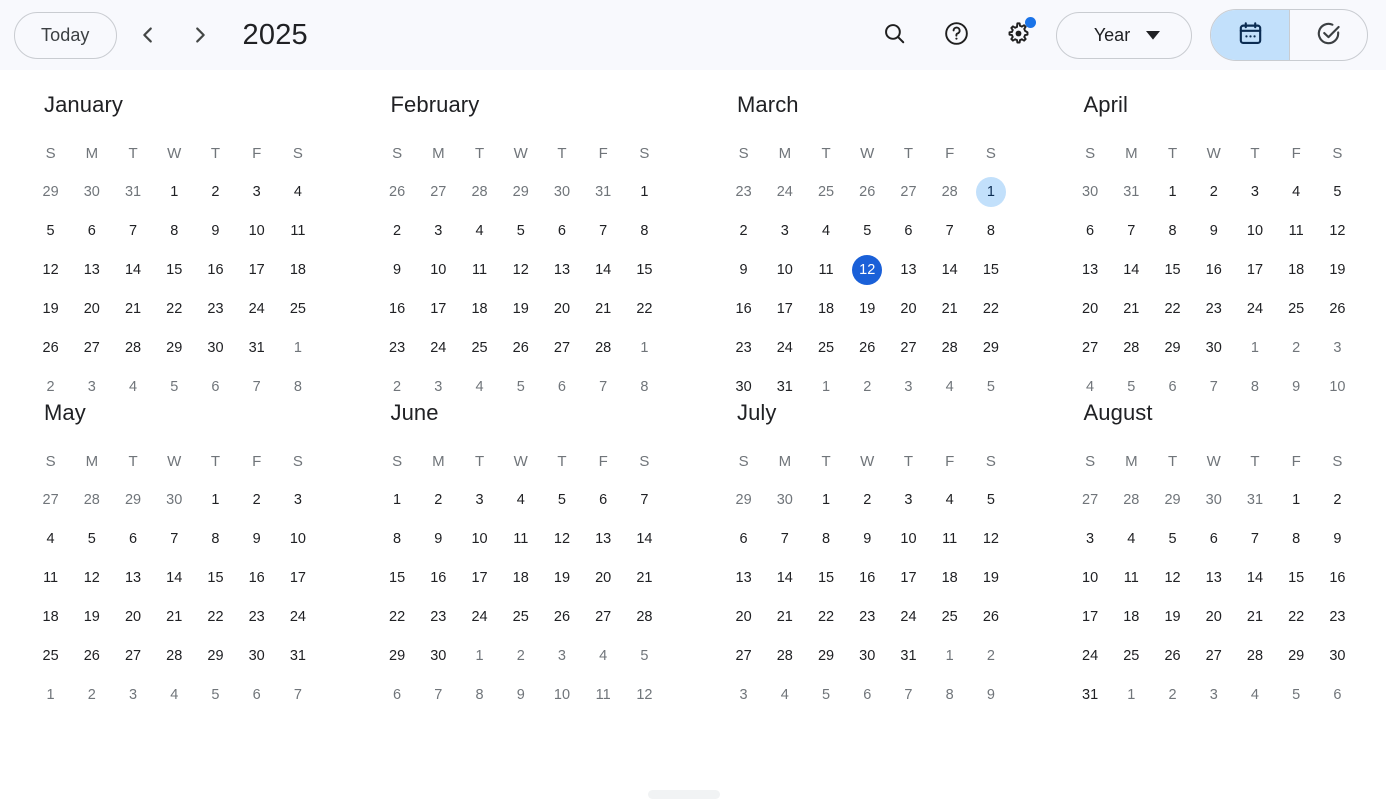  I want to click on next-period-button, so click(200, 35).